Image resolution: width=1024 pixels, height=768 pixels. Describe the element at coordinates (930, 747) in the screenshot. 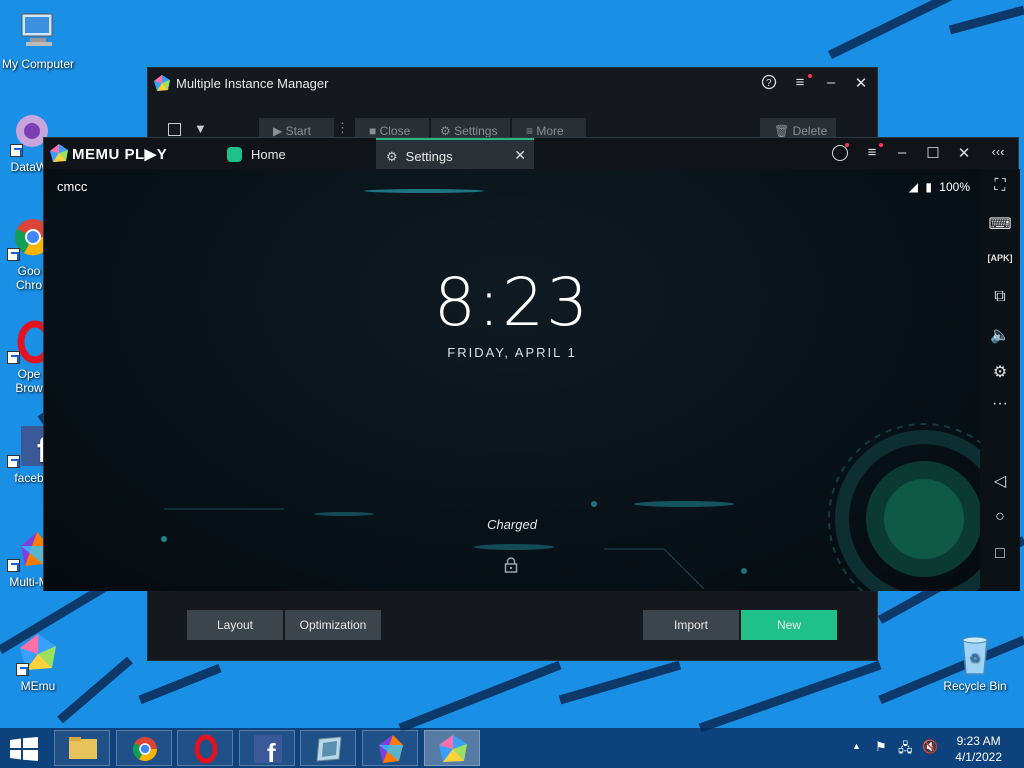

I see `volume-muted-icon: 🔇` at that location.